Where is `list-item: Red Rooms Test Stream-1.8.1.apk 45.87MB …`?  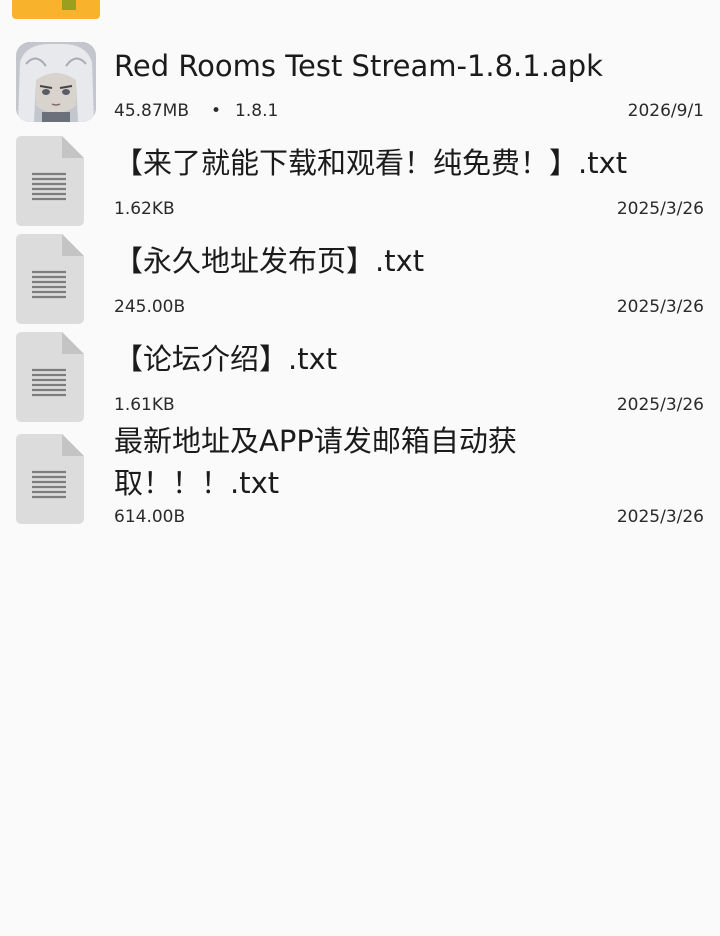 list-item: Red Rooms Test Stream-1.8.1.apk 45.87MB … is located at coordinates (360, 87).